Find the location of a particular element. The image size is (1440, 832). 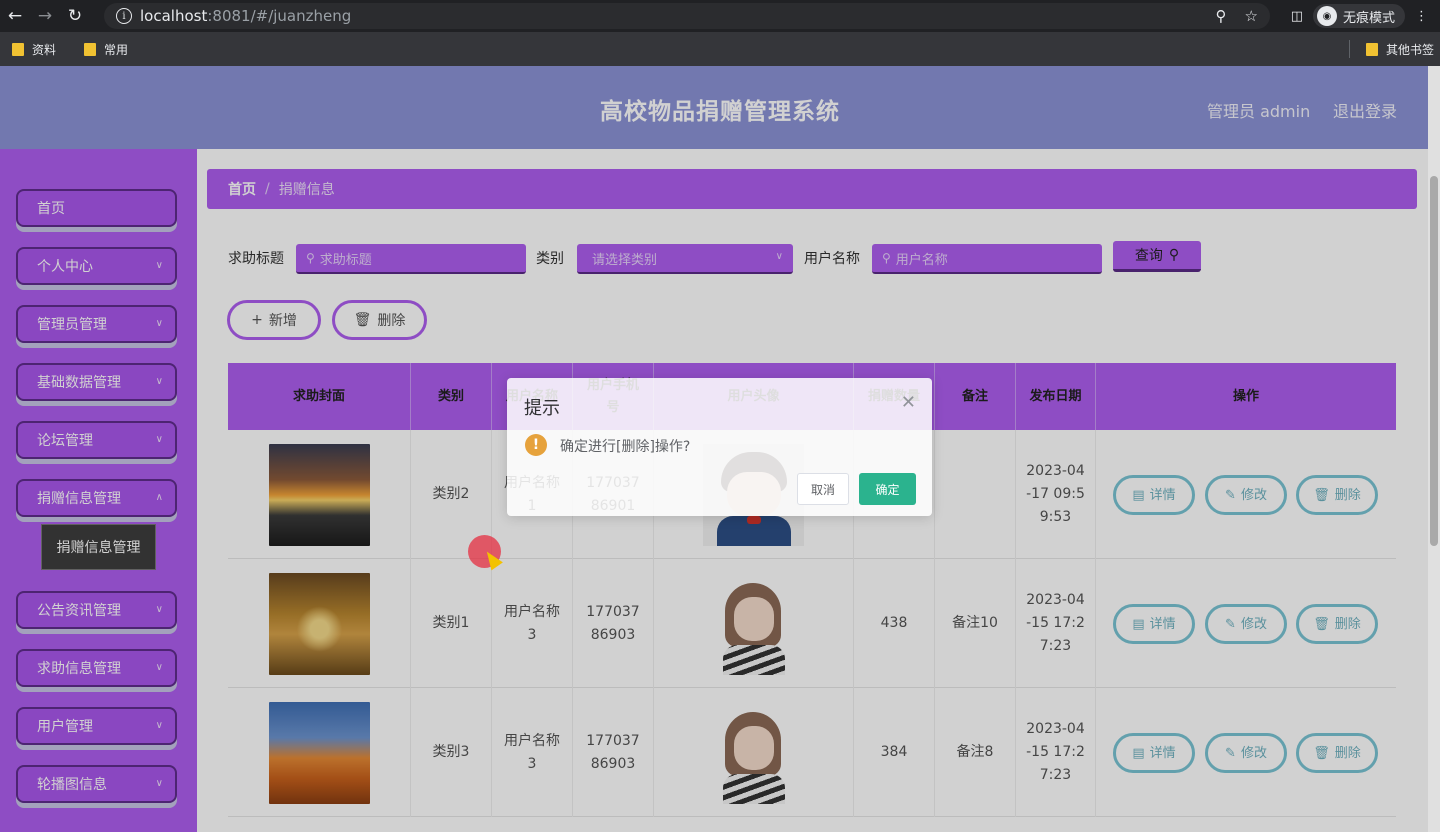

url-host: localhost is located at coordinates (174, 16).